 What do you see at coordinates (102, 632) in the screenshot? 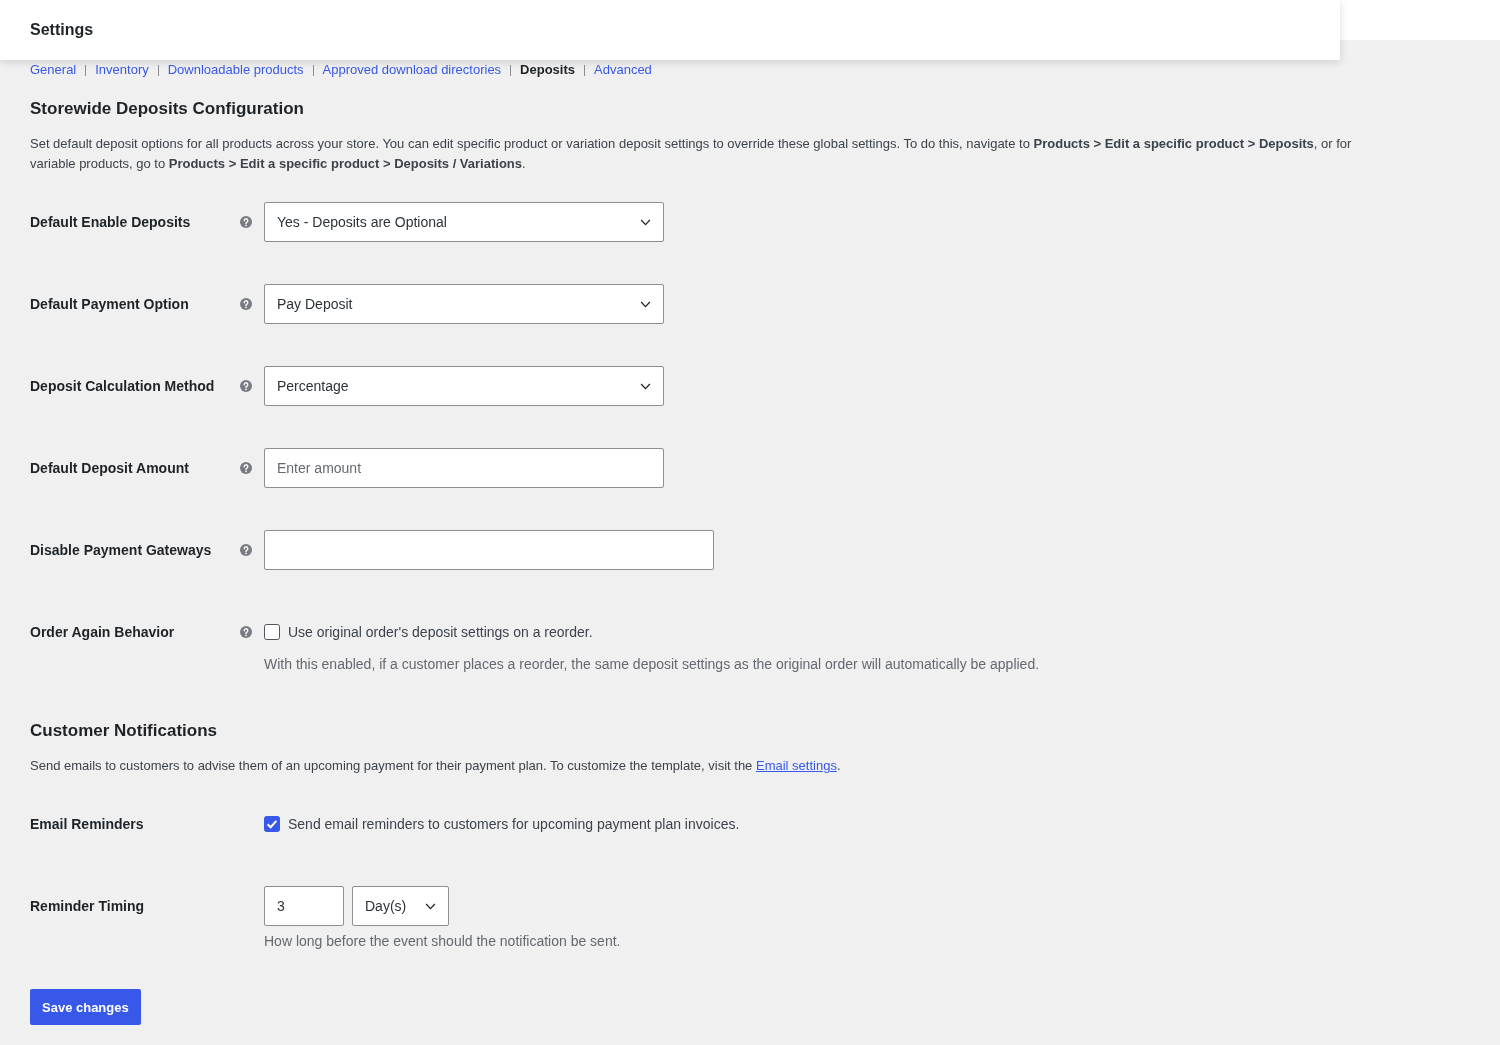
I see `field-label: Order Again Behavior` at bounding box center [102, 632].